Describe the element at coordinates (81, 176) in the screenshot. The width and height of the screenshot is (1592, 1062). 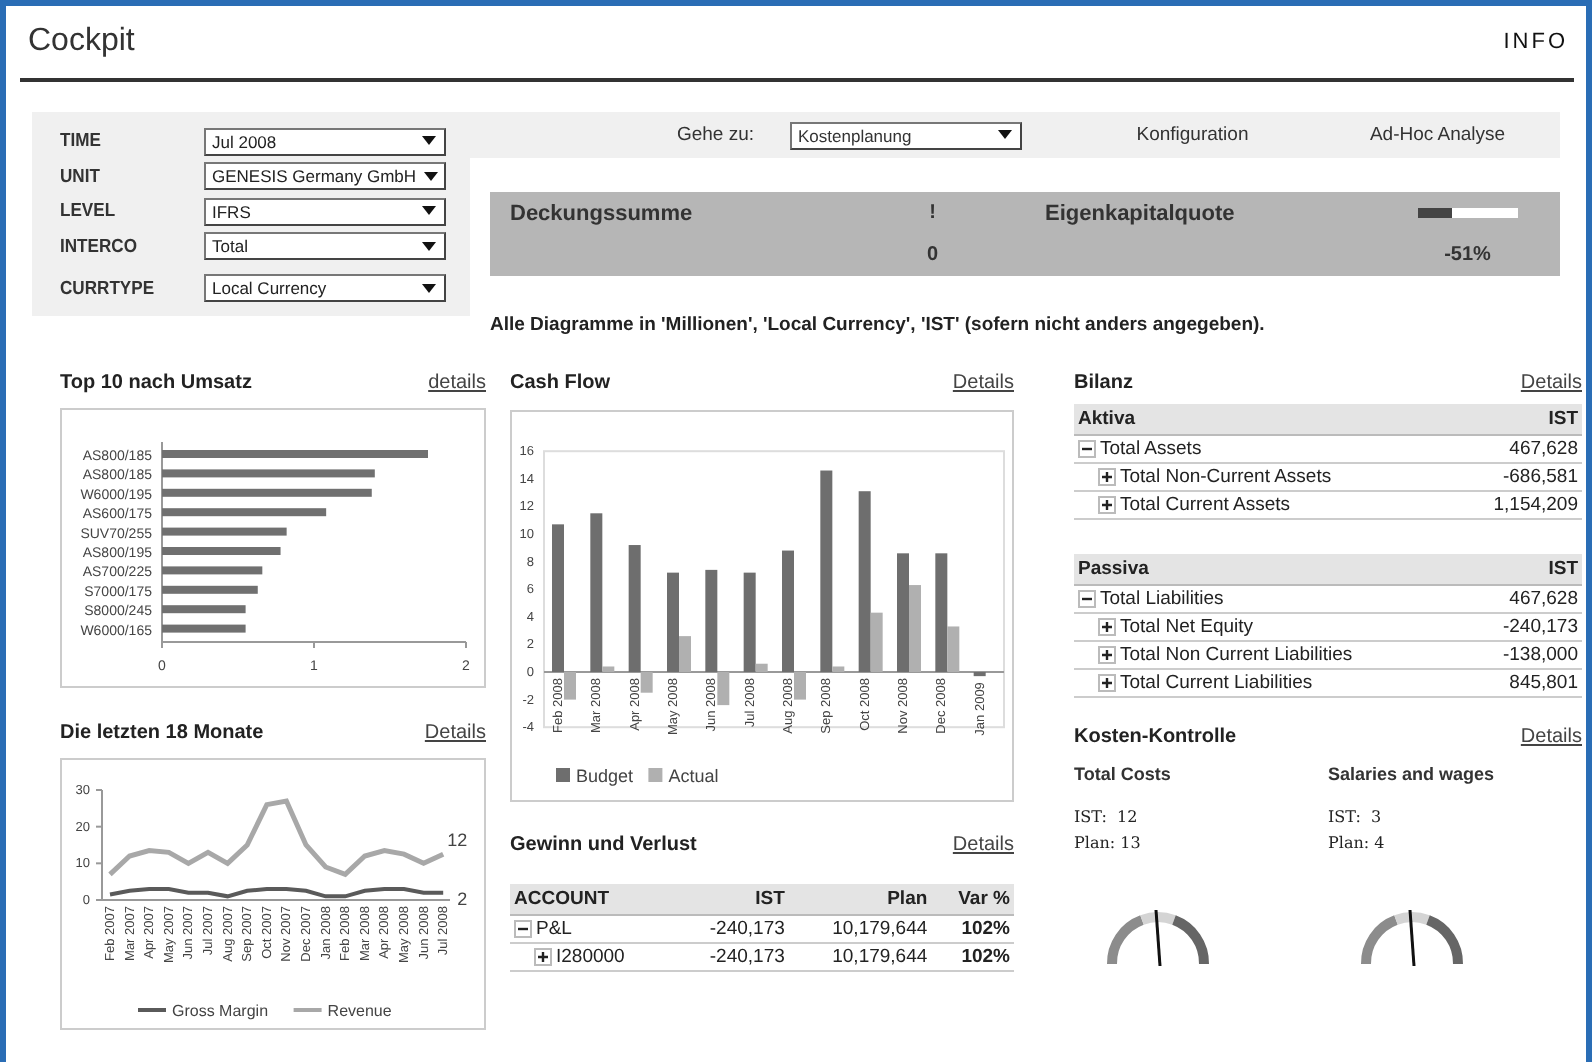
I see `filter-label: UNIT` at that location.